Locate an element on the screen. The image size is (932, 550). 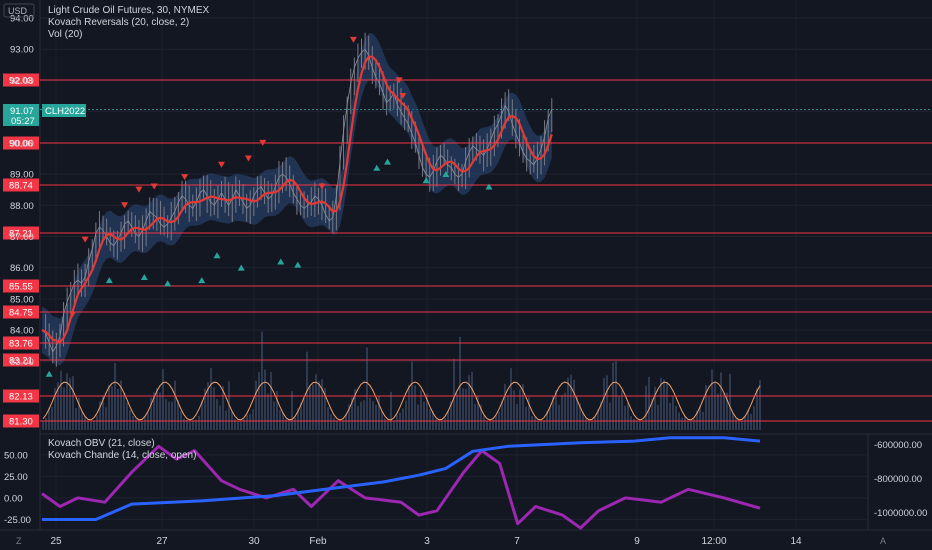
zoom-control-icon: Z is located at coordinates (19, 541).